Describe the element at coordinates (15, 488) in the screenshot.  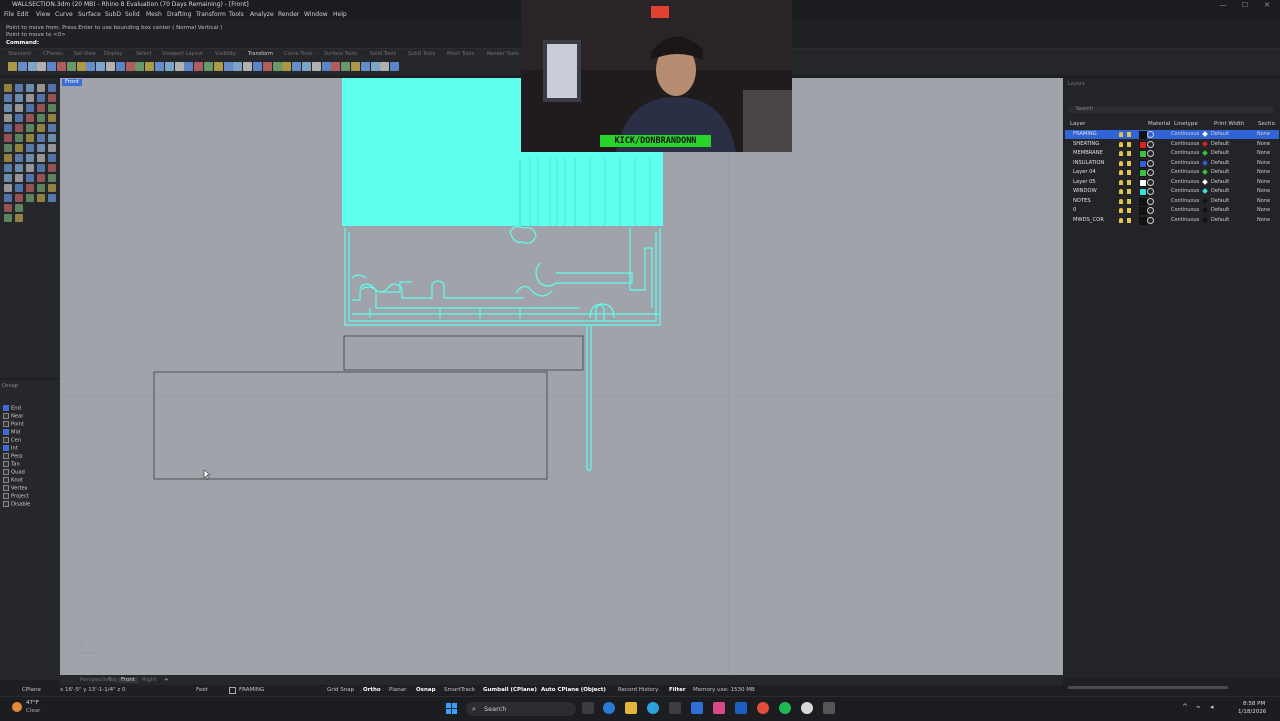
I see `osnap-option-vertex: Vertex` at that location.